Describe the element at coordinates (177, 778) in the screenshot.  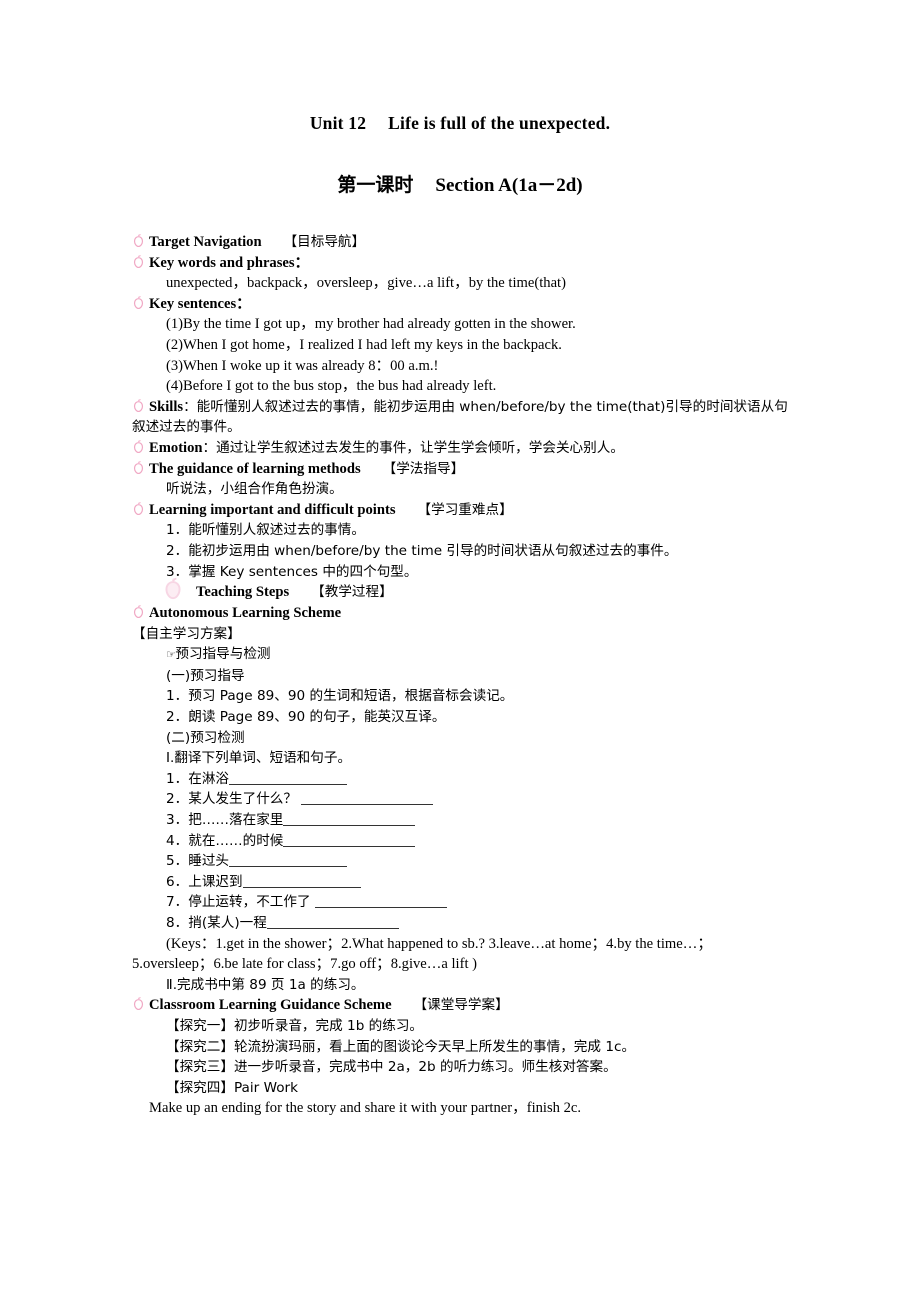
I see `exercise-number: 1．` at that location.